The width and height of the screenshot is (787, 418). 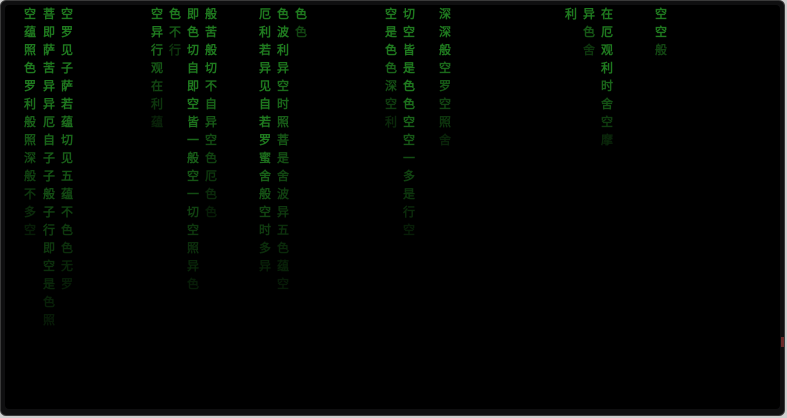 I want to click on rain-column: 异色舍, so click(x=589, y=32).